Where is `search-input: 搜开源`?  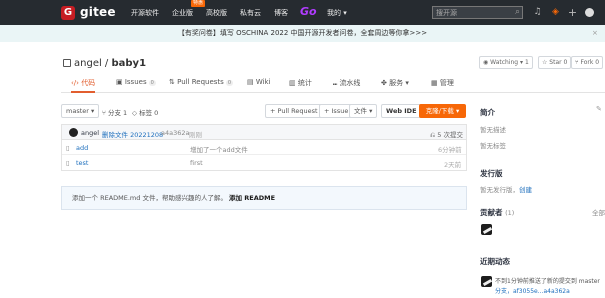 search-input: 搜开源 is located at coordinates (477, 12).